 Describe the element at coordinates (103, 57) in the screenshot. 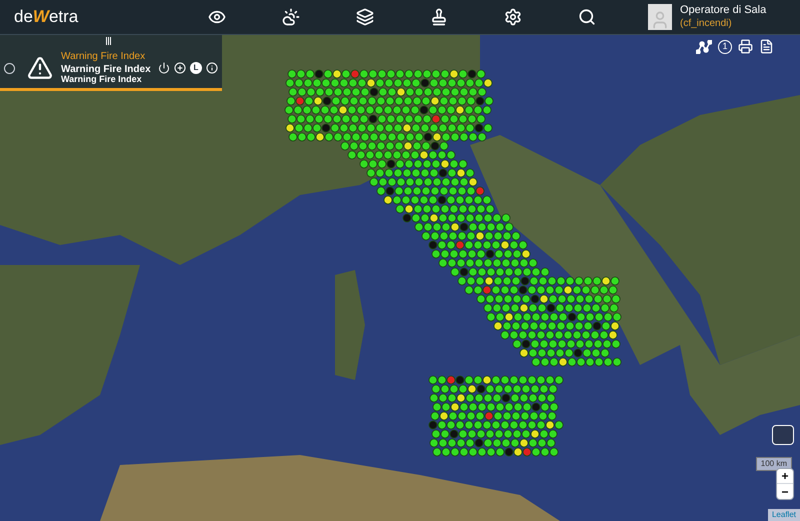

I see `layer-category: Warning Fire Index` at that location.